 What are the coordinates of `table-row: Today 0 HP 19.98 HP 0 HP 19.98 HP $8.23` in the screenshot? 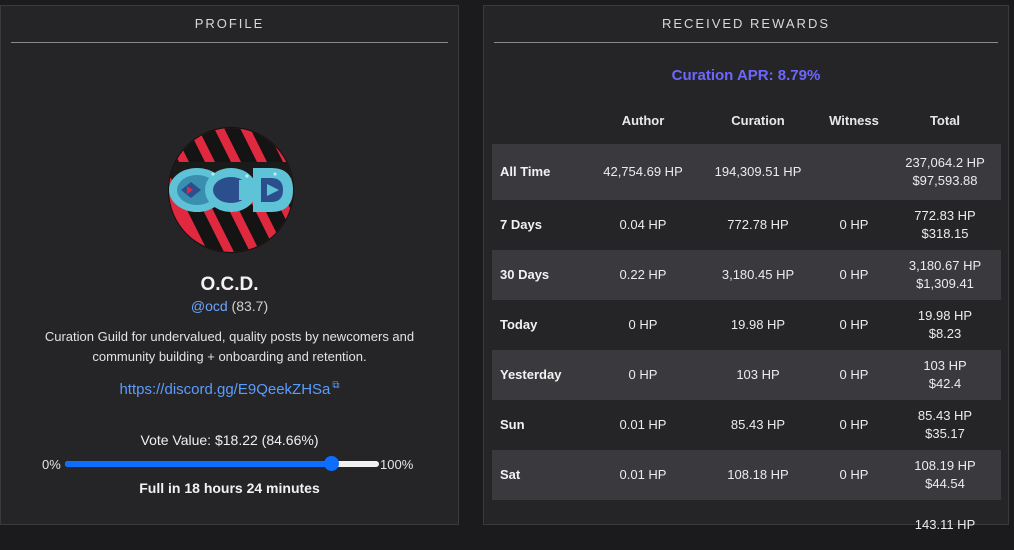 It's located at (746, 325).